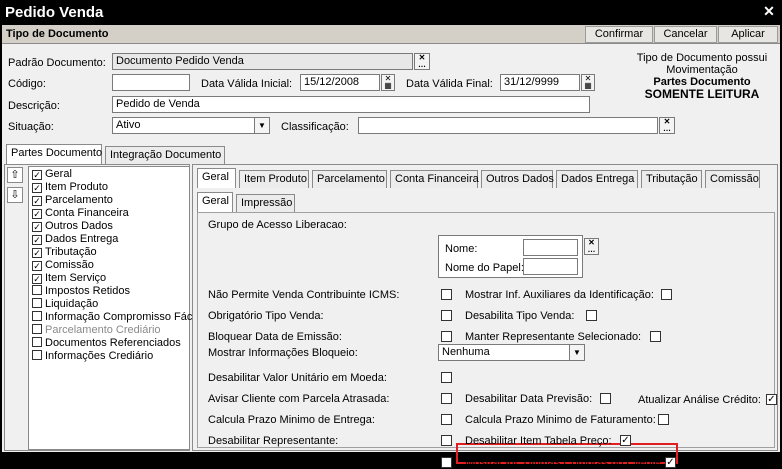  What do you see at coordinates (54, 154) in the screenshot?
I see `tab-partes-documento: Partes Documento` at bounding box center [54, 154].